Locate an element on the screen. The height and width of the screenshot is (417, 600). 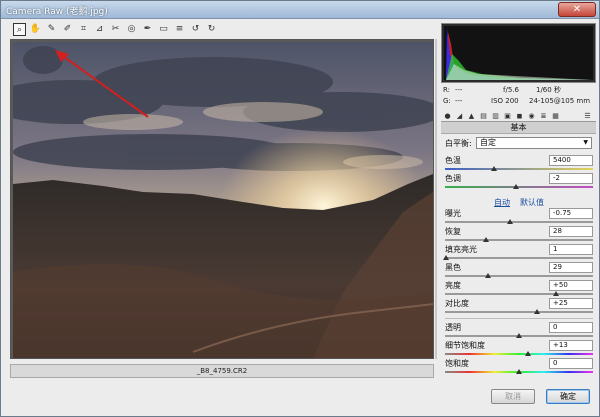
tab-split-toning-icon: ▥ is located at coordinates (495, 116).